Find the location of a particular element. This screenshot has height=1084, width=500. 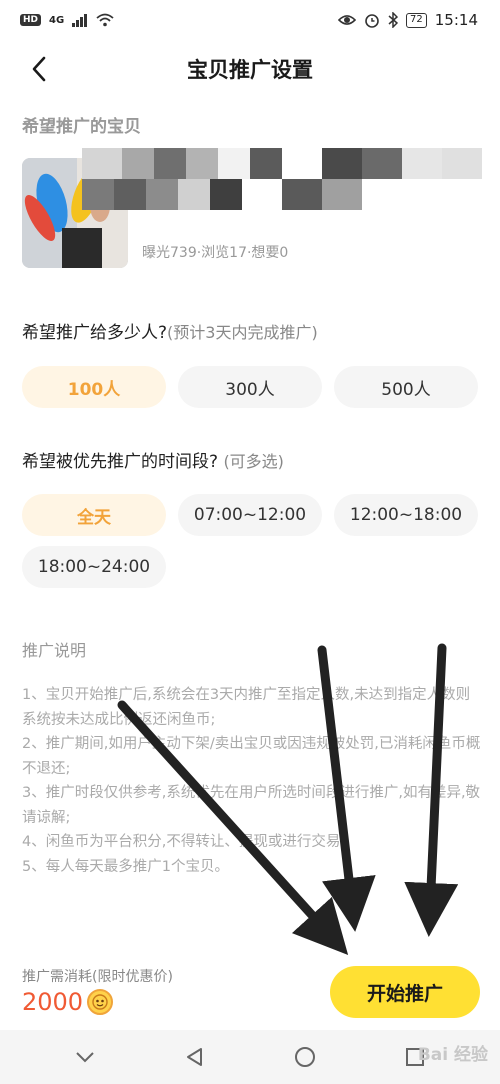

product-stats: 曝光739·浏览17·想要0 is located at coordinates (215, 253).